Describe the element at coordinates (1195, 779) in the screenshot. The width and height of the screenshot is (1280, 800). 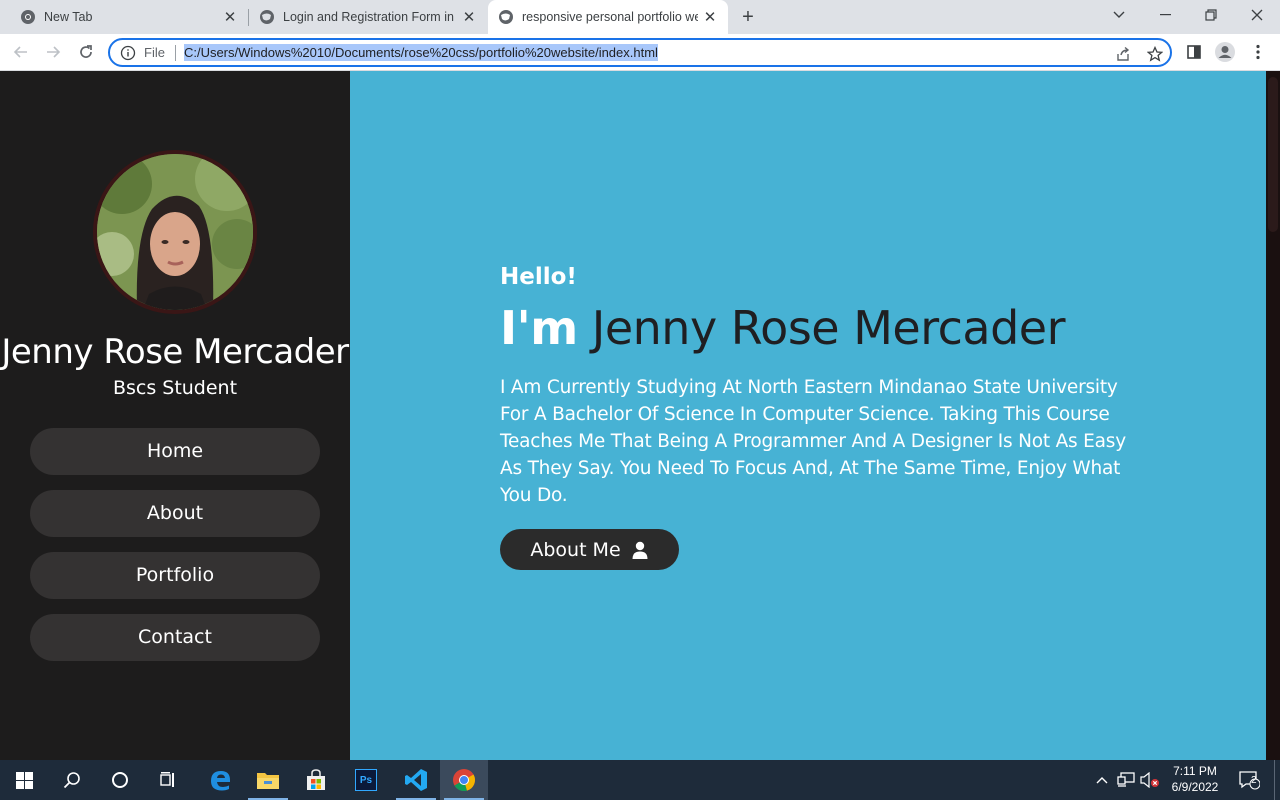
I see `system-clock: 7:11 PM 6/9/2022` at that location.